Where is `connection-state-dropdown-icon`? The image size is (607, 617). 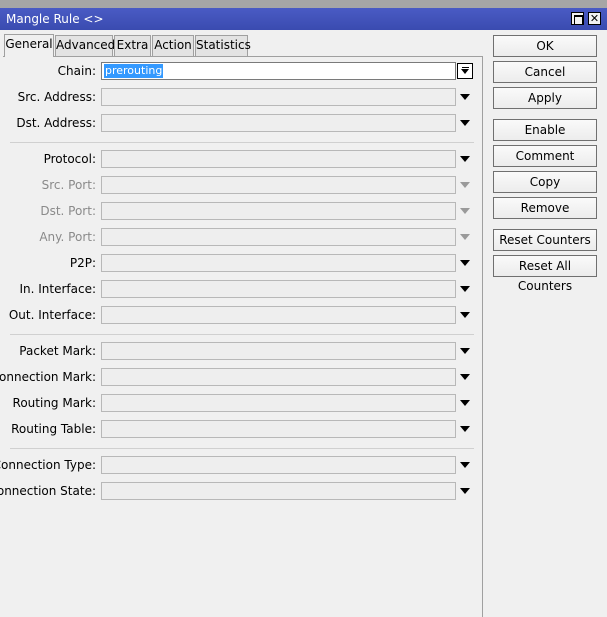 connection-state-dropdown-icon is located at coordinates (465, 491).